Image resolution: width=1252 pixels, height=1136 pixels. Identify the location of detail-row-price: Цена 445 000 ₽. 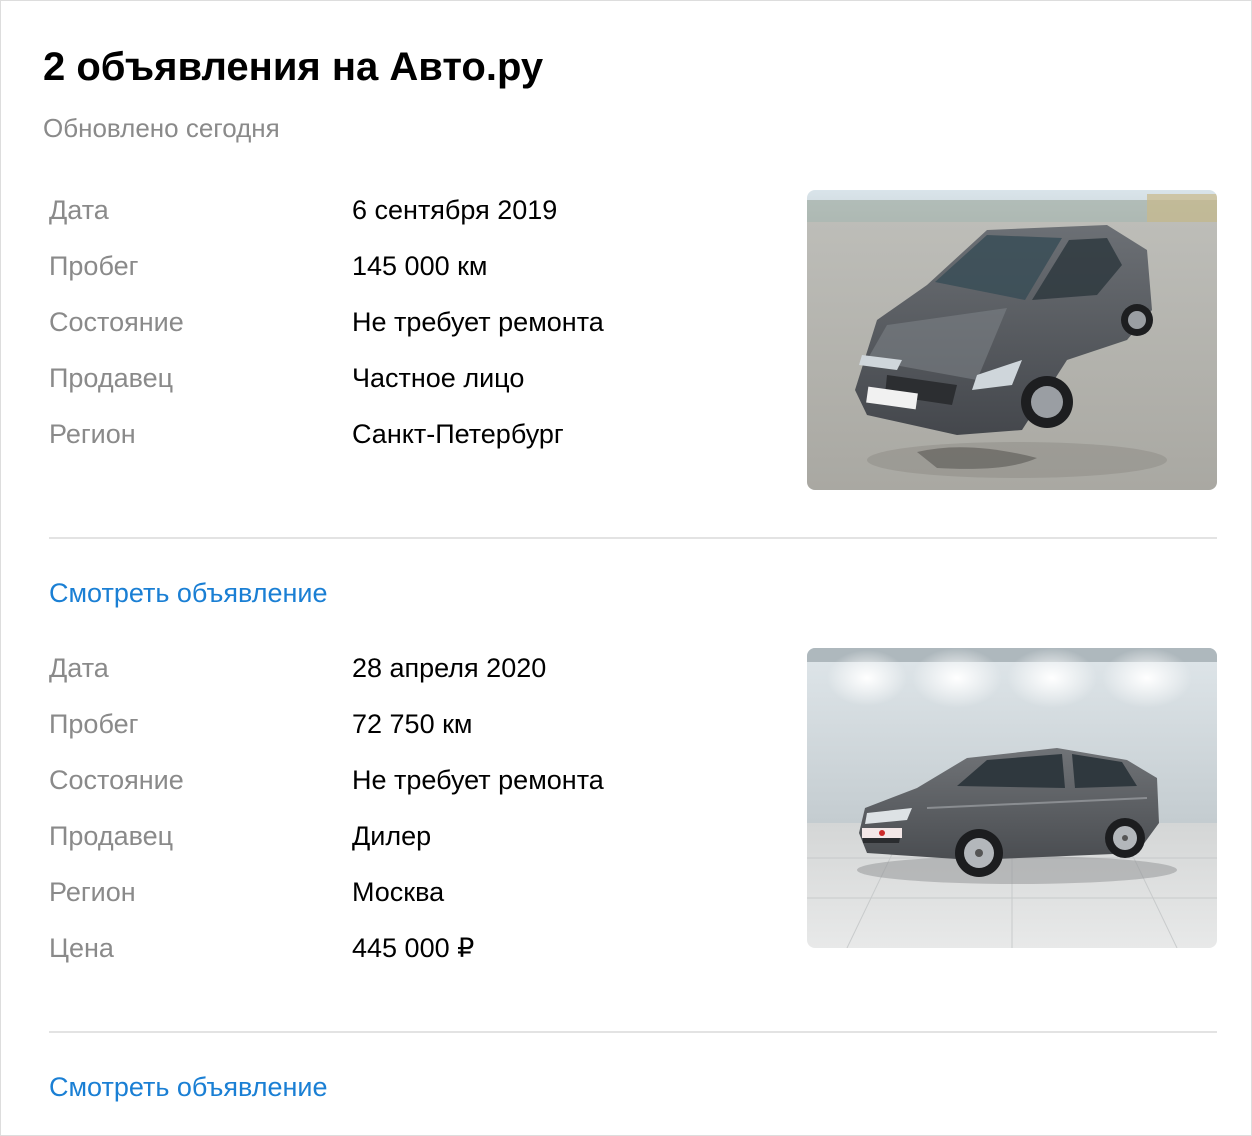
(409, 956).